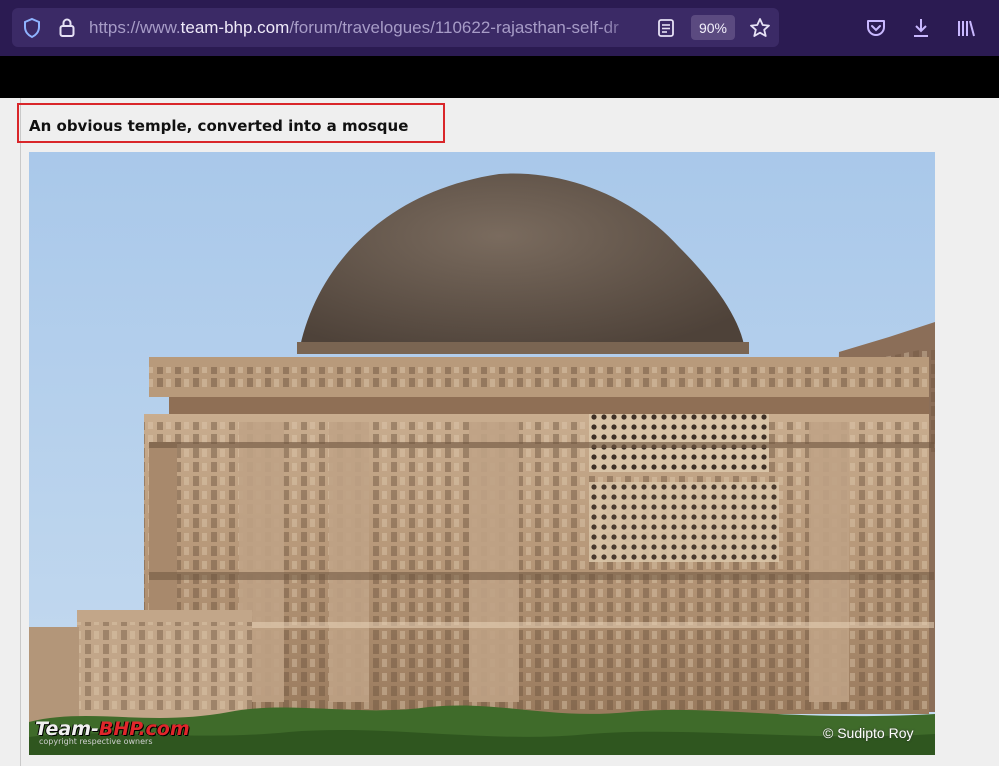 This screenshot has width=999, height=766. Describe the element at coordinates (499, 77) in the screenshot. I see `site-header-band` at that location.